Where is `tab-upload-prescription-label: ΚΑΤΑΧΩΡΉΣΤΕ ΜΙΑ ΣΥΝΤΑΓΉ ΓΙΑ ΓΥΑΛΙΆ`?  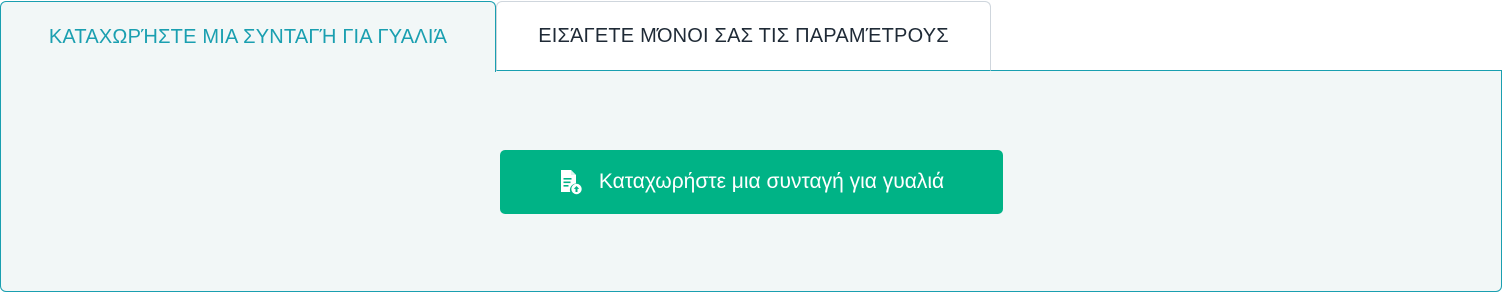 tab-upload-prescription-label: ΚΑΤΑΧΩΡΉΣΤΕ ΜΙΑ ΣΥΝΤΑΓΉ ΓΙΑ ΓΥΑΛΙΆ is located at coordinates (248, 36).